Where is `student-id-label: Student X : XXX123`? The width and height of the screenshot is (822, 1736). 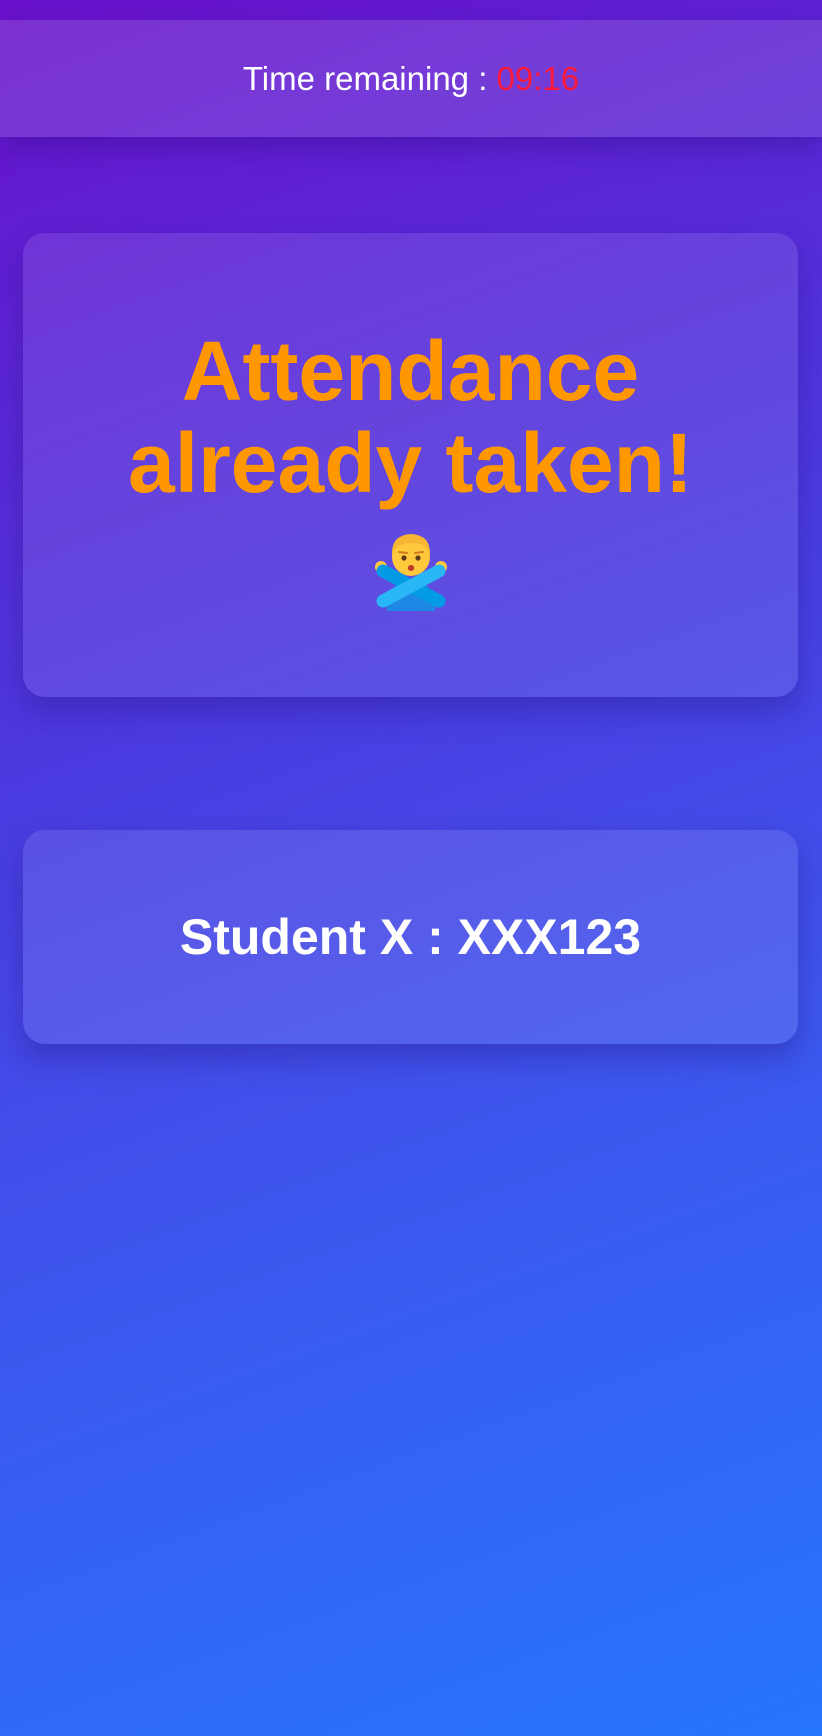 student-id-label: Student X : XXX123 is located at coordinates (410, 937).